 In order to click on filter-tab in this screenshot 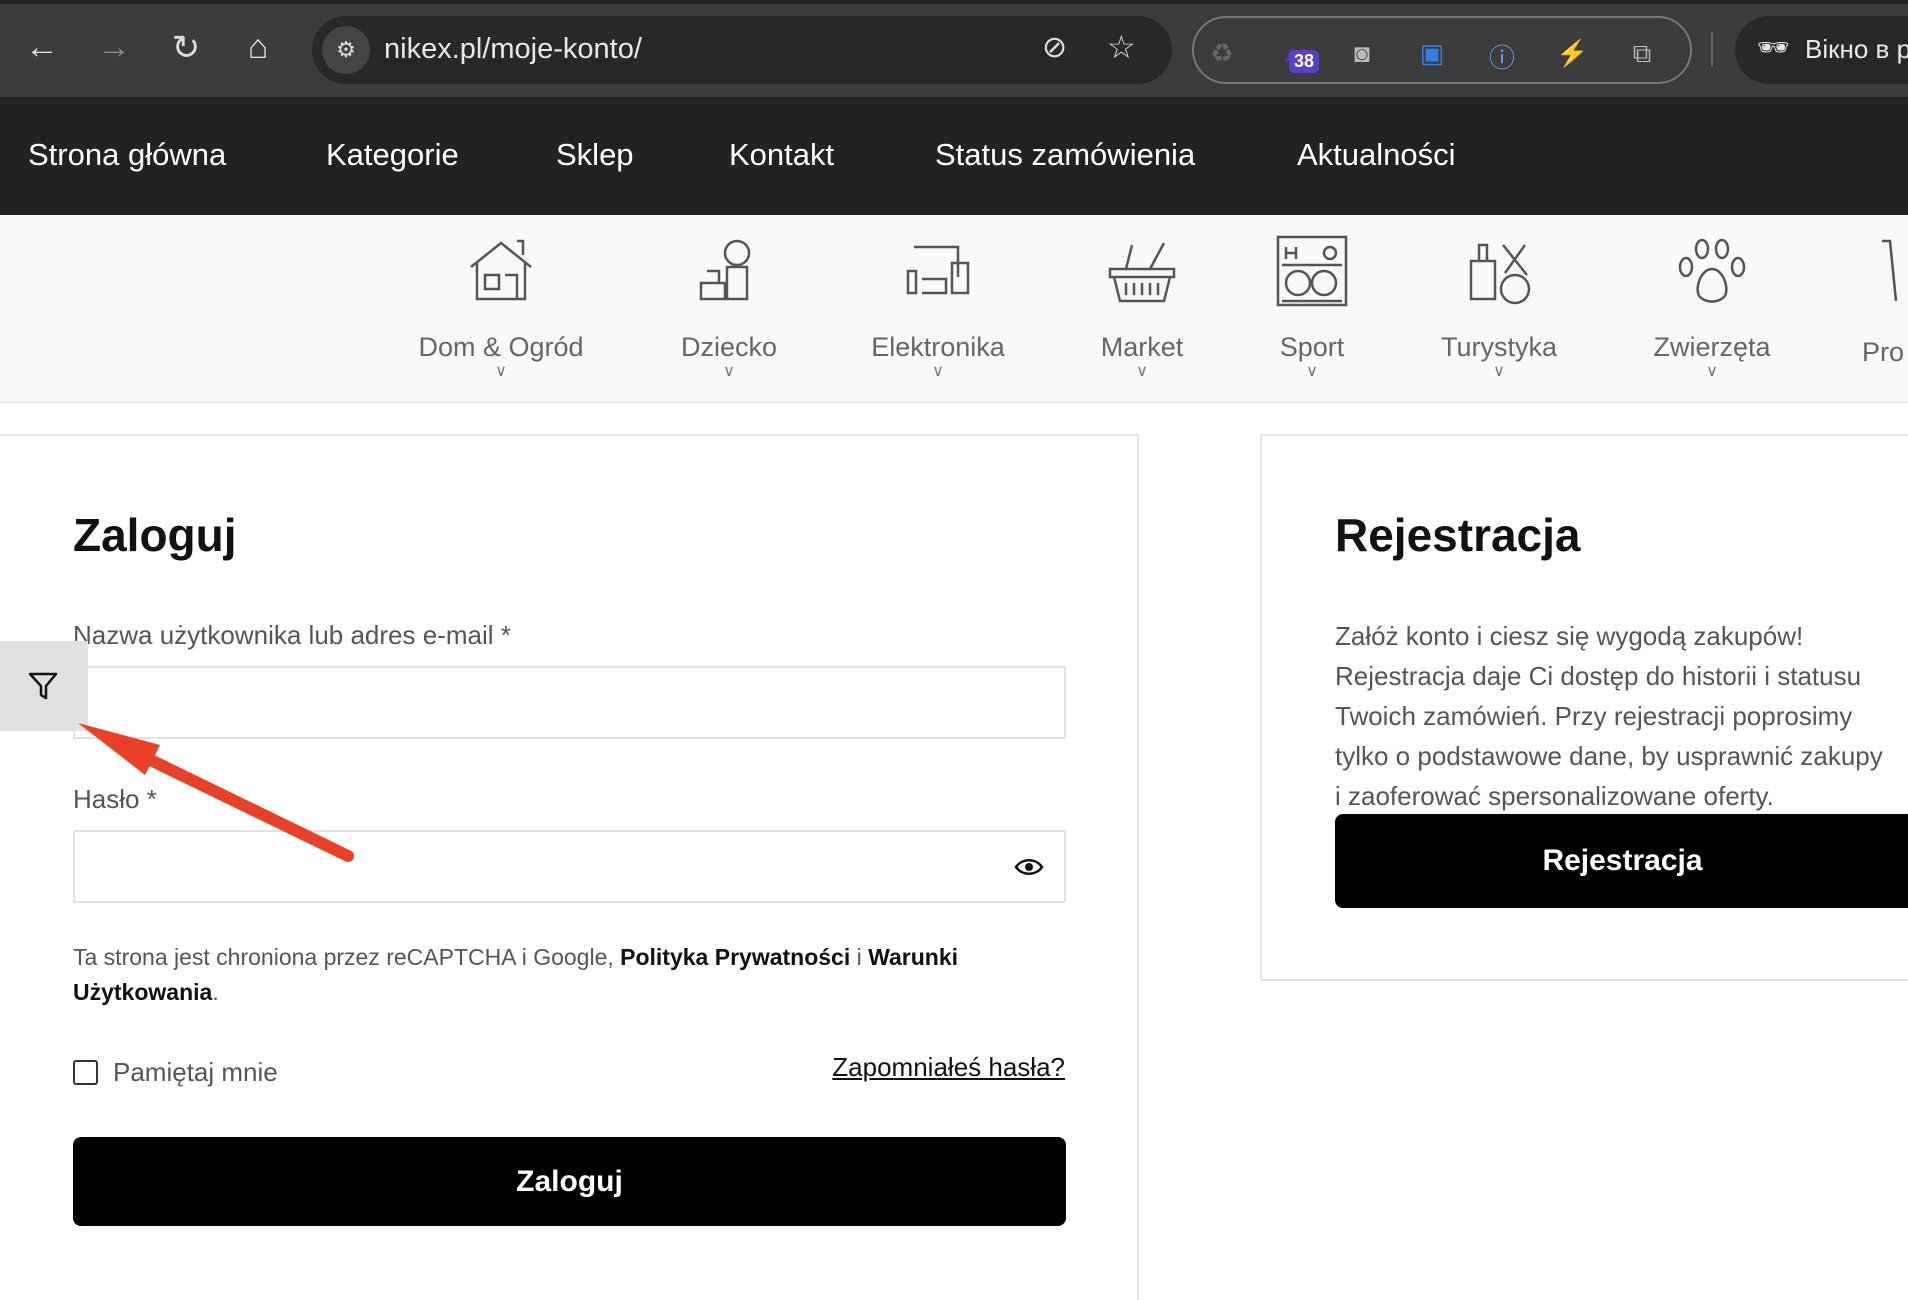, I will do `click(44, 686)`.